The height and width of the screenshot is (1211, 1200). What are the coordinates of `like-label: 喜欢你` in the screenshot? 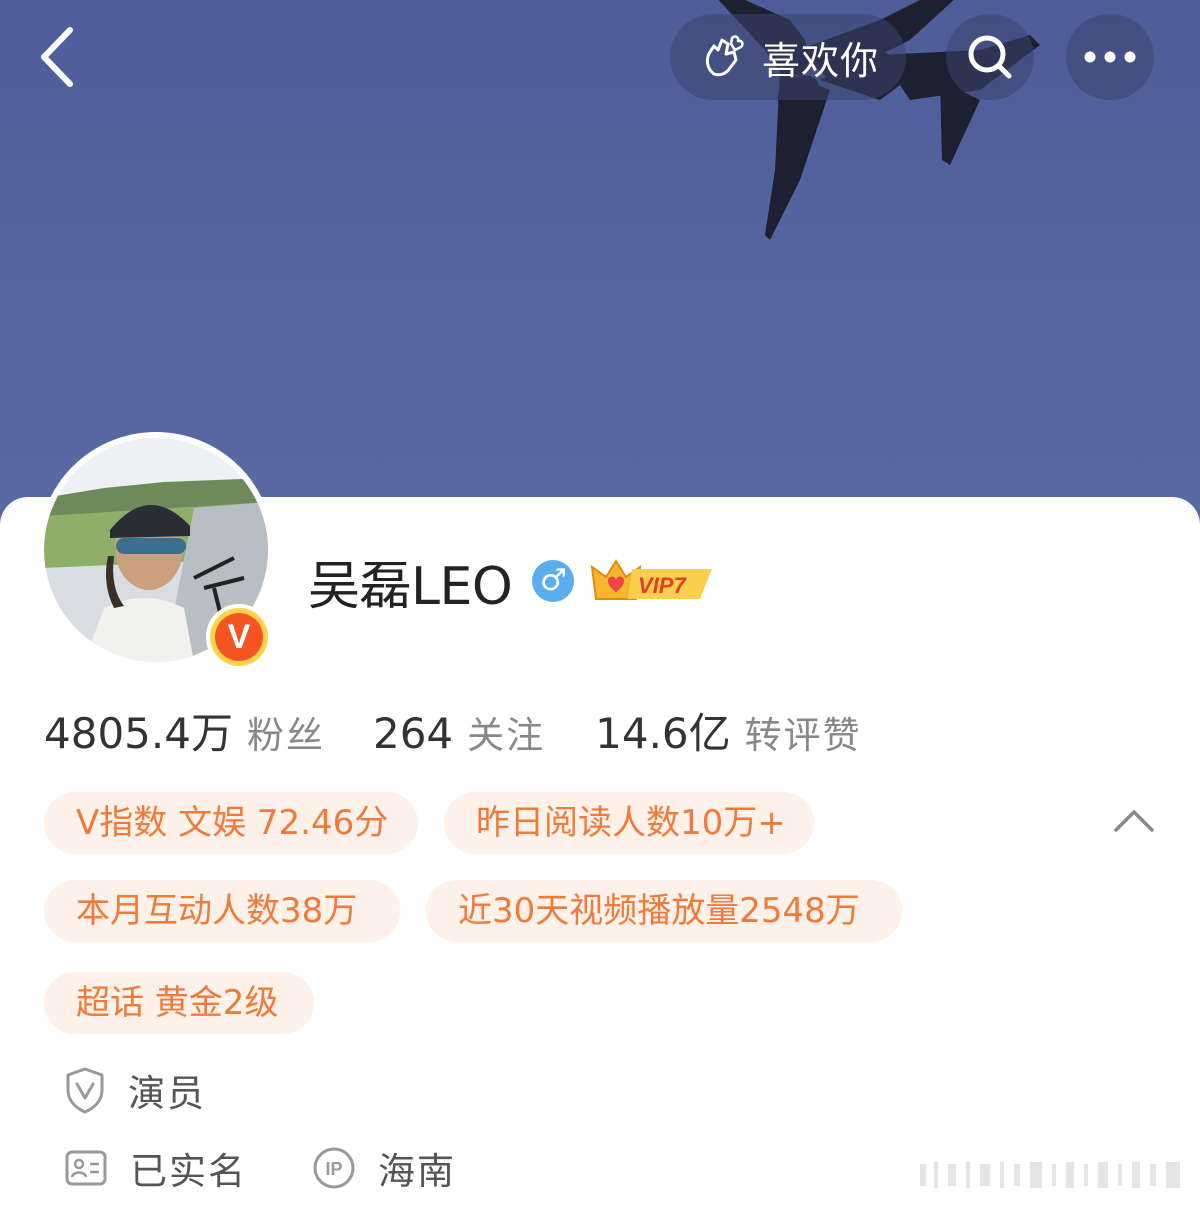 It's located at (821, 60).